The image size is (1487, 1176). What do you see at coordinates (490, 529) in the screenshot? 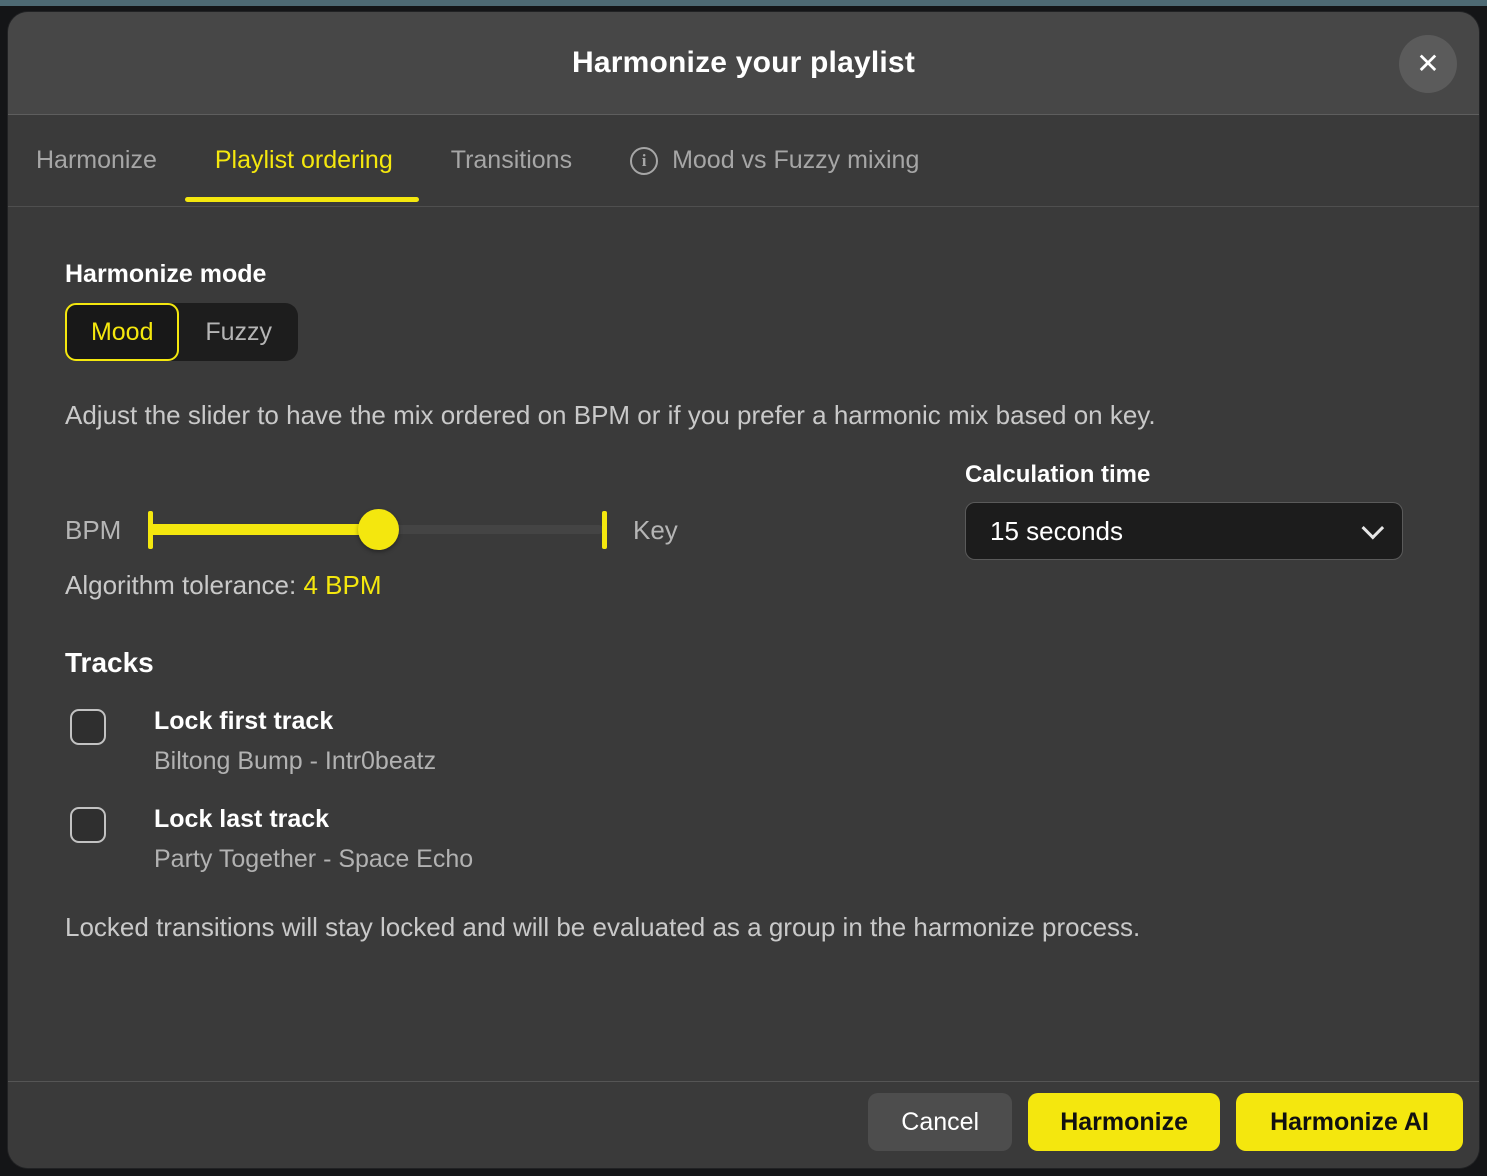
I see `slider-empty-track` at bounding box center [490, 529].